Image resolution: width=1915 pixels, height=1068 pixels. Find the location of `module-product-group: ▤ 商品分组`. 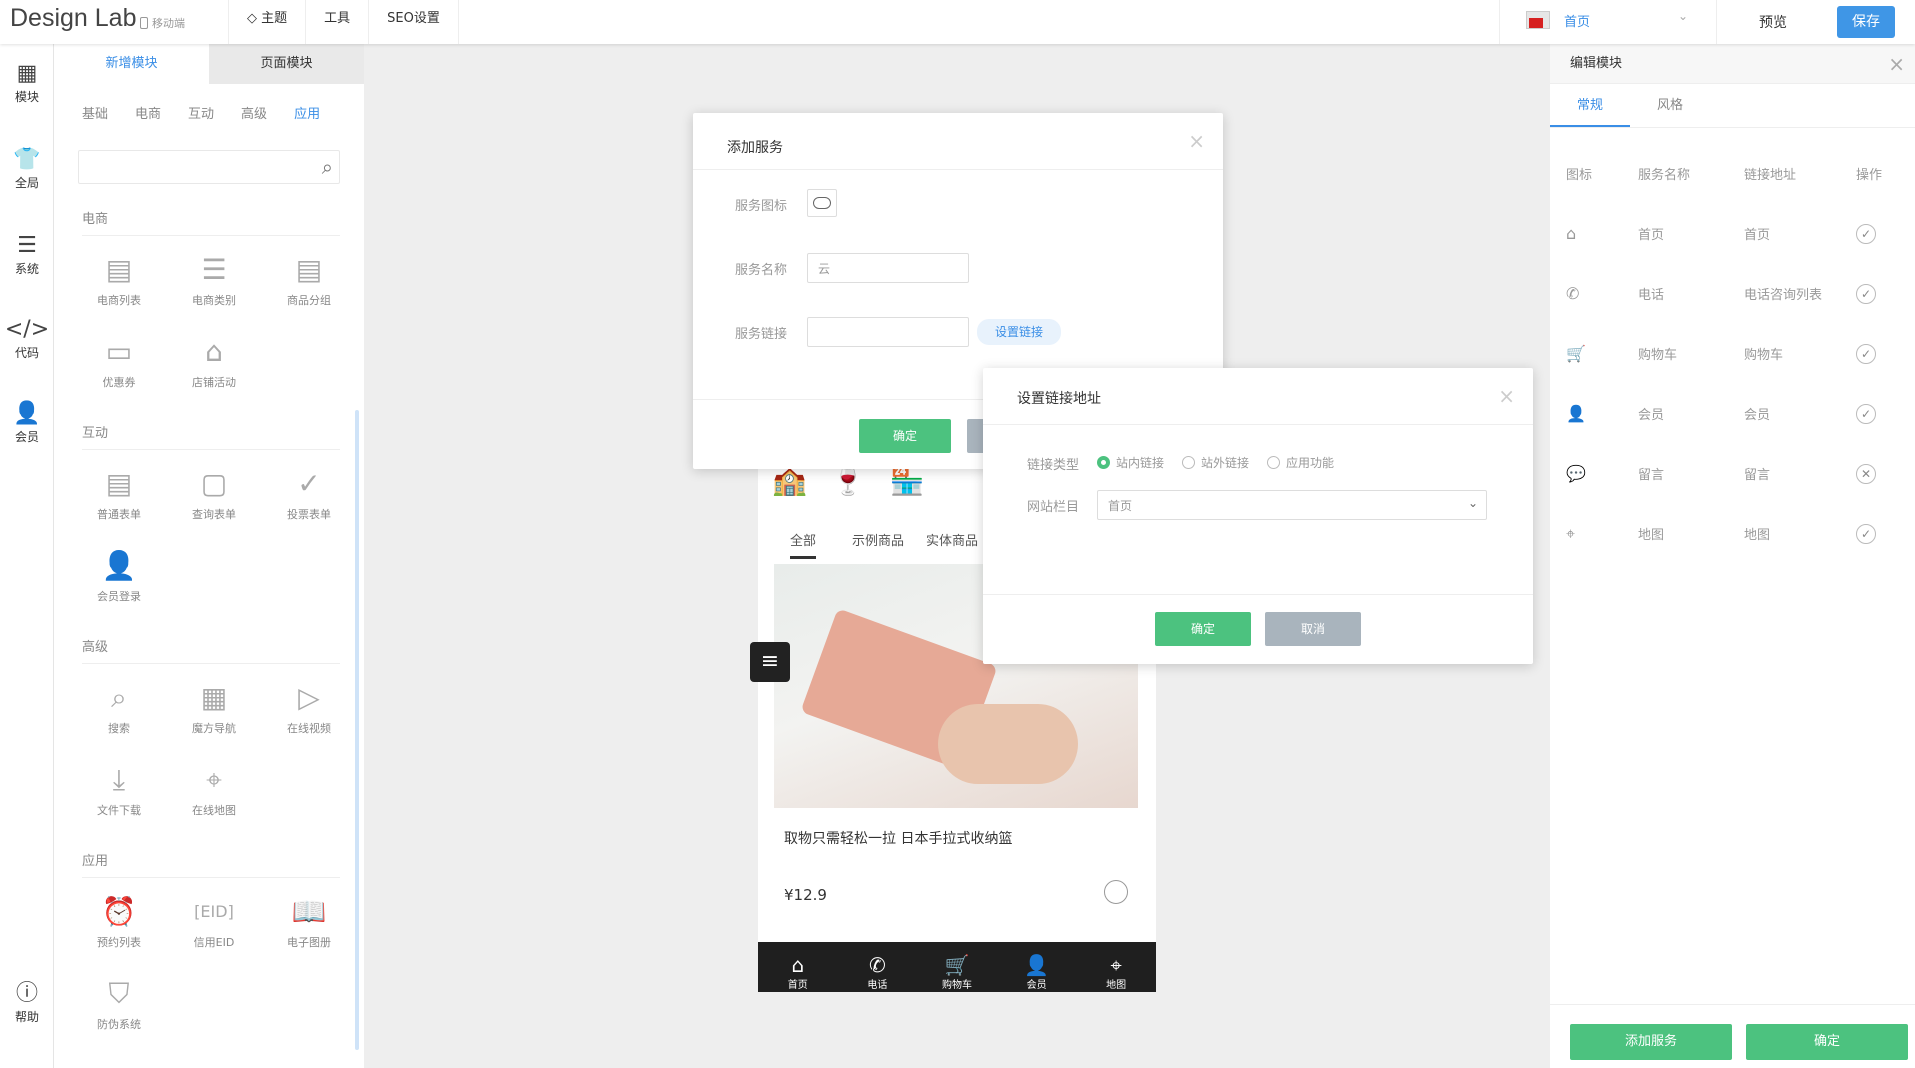

module-product-group: ▤ 商品分组 is located at coordinates (309, 278).